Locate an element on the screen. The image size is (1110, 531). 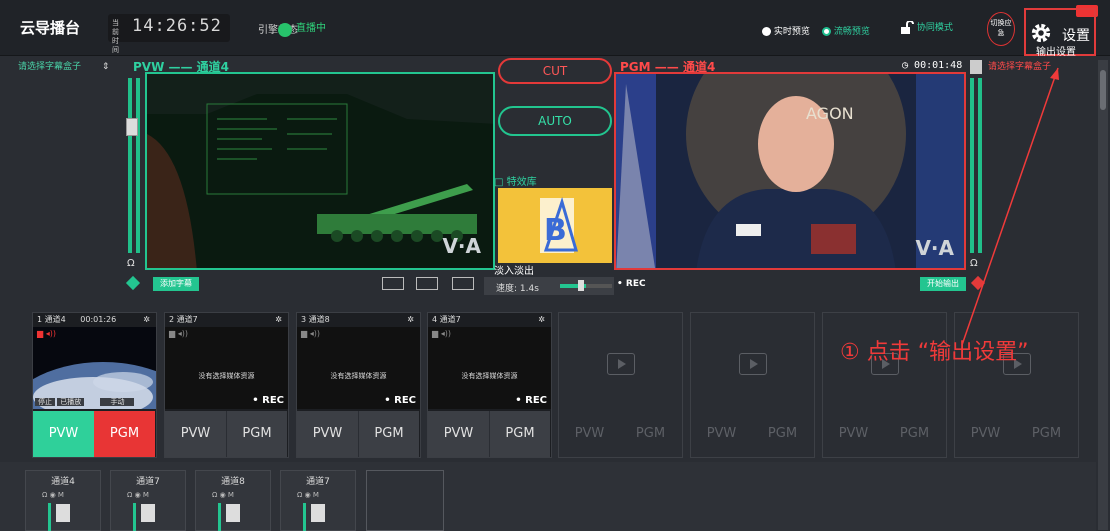
channel-name: 4 通道7 is located at coordinates (446, 319).